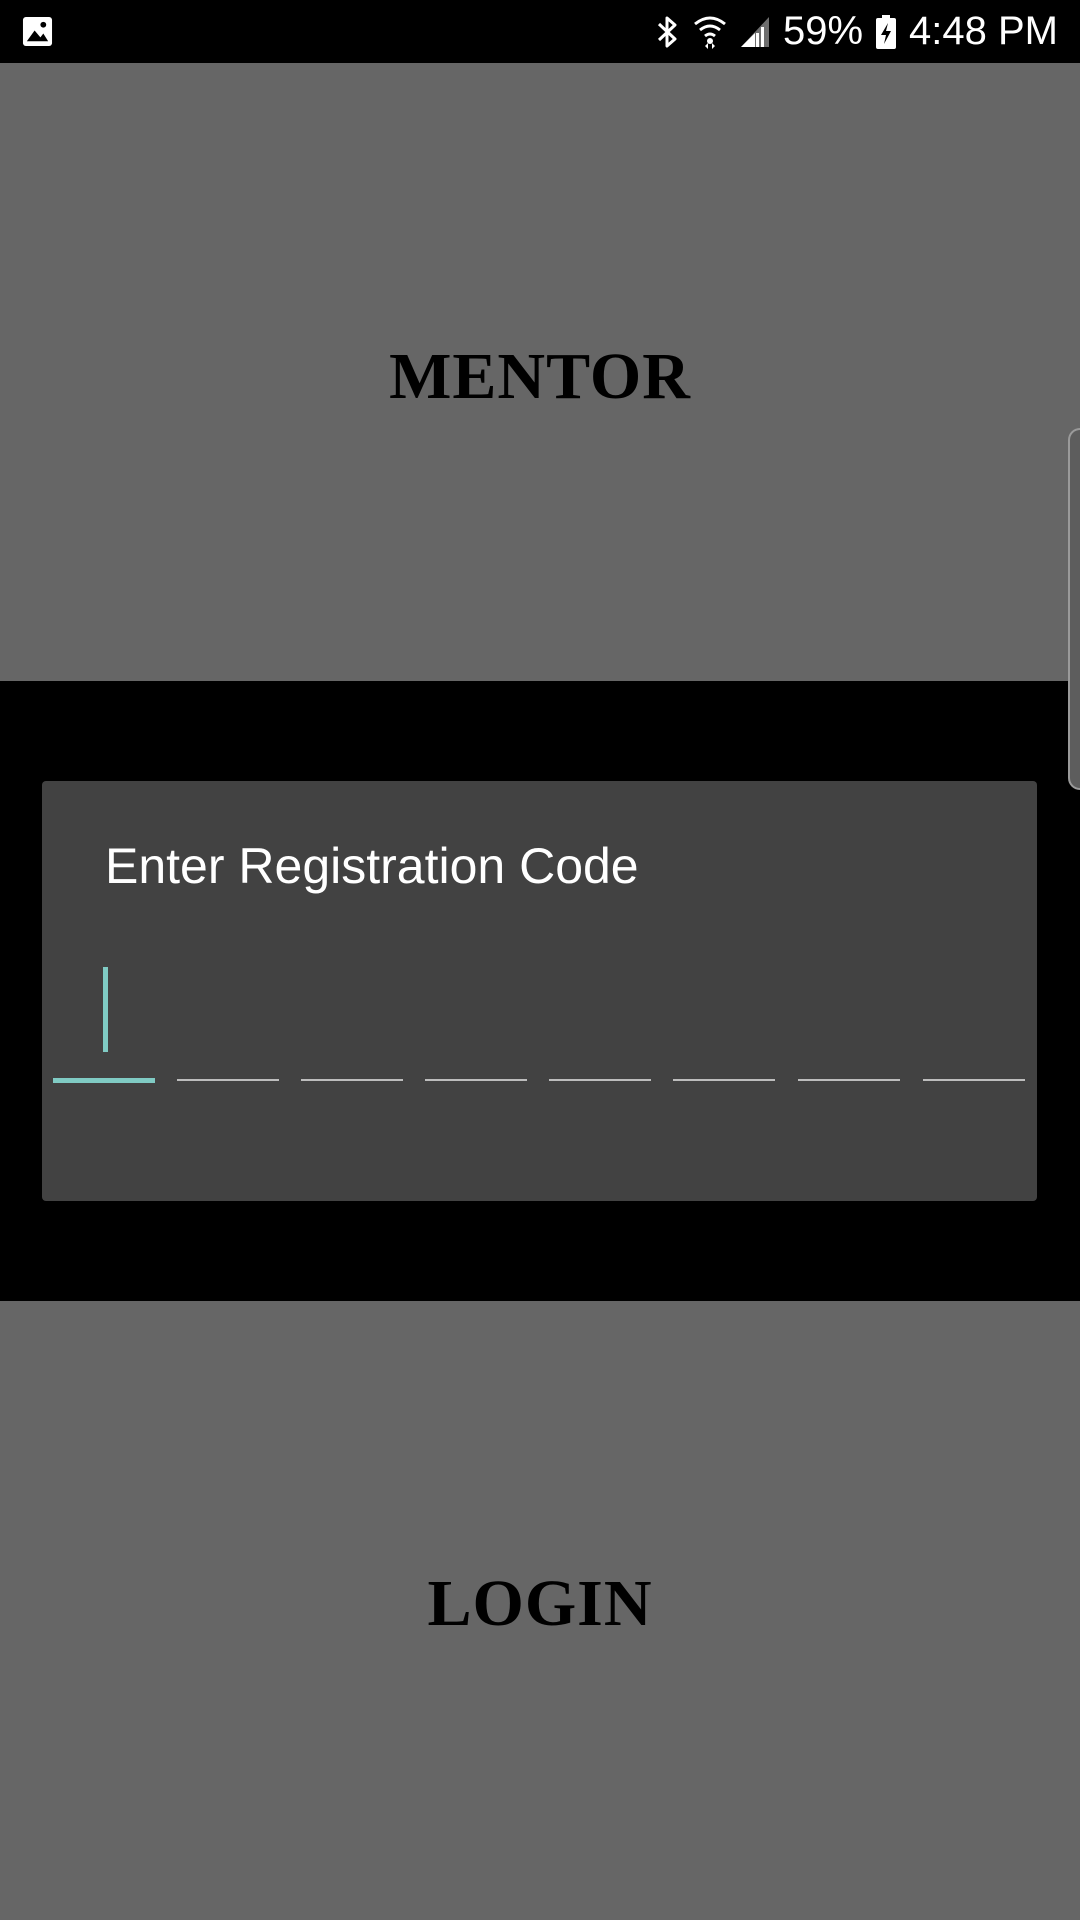 The width and height of the screenshot is (1080, 1920). What do you see at coordinates (540, 1603) in the screenshot?
I see `login-label: LOGIN` at bounding box center [540, 1603].